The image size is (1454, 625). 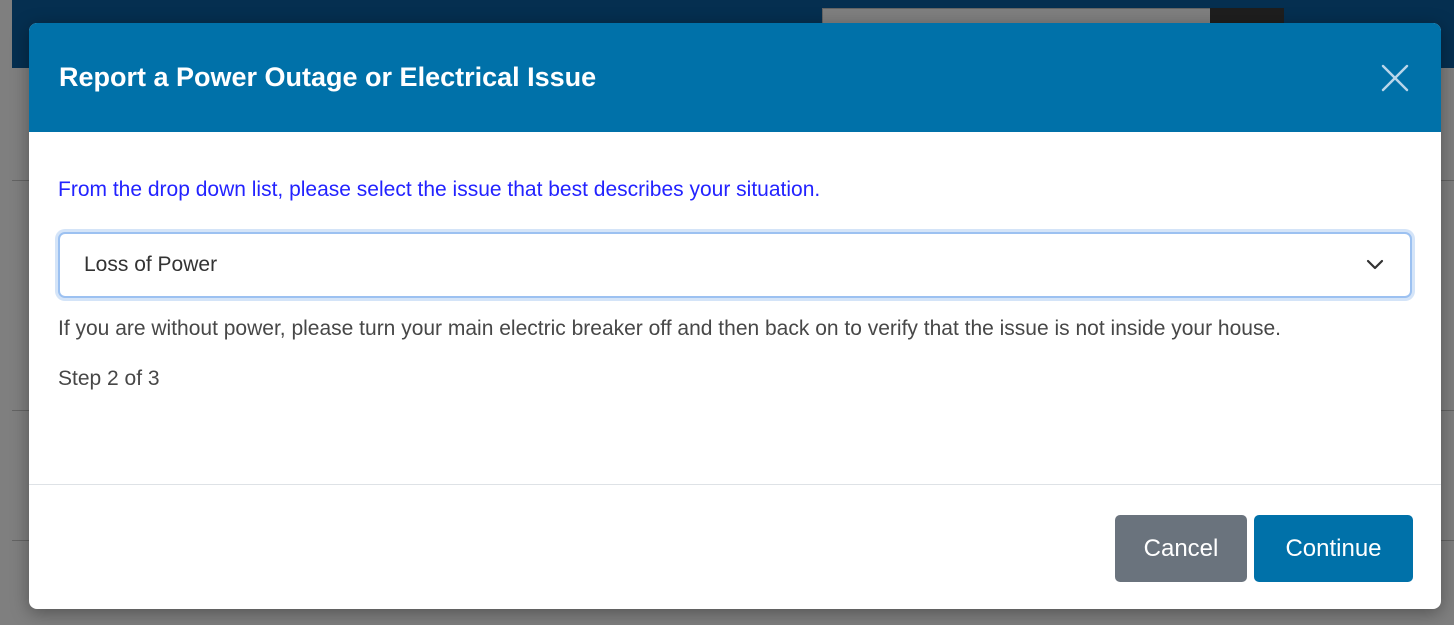 What do you see at coordinates (1333, 548) in the screenshot?
I see `continue-button: Continue` at bounding box center [1333, 548].